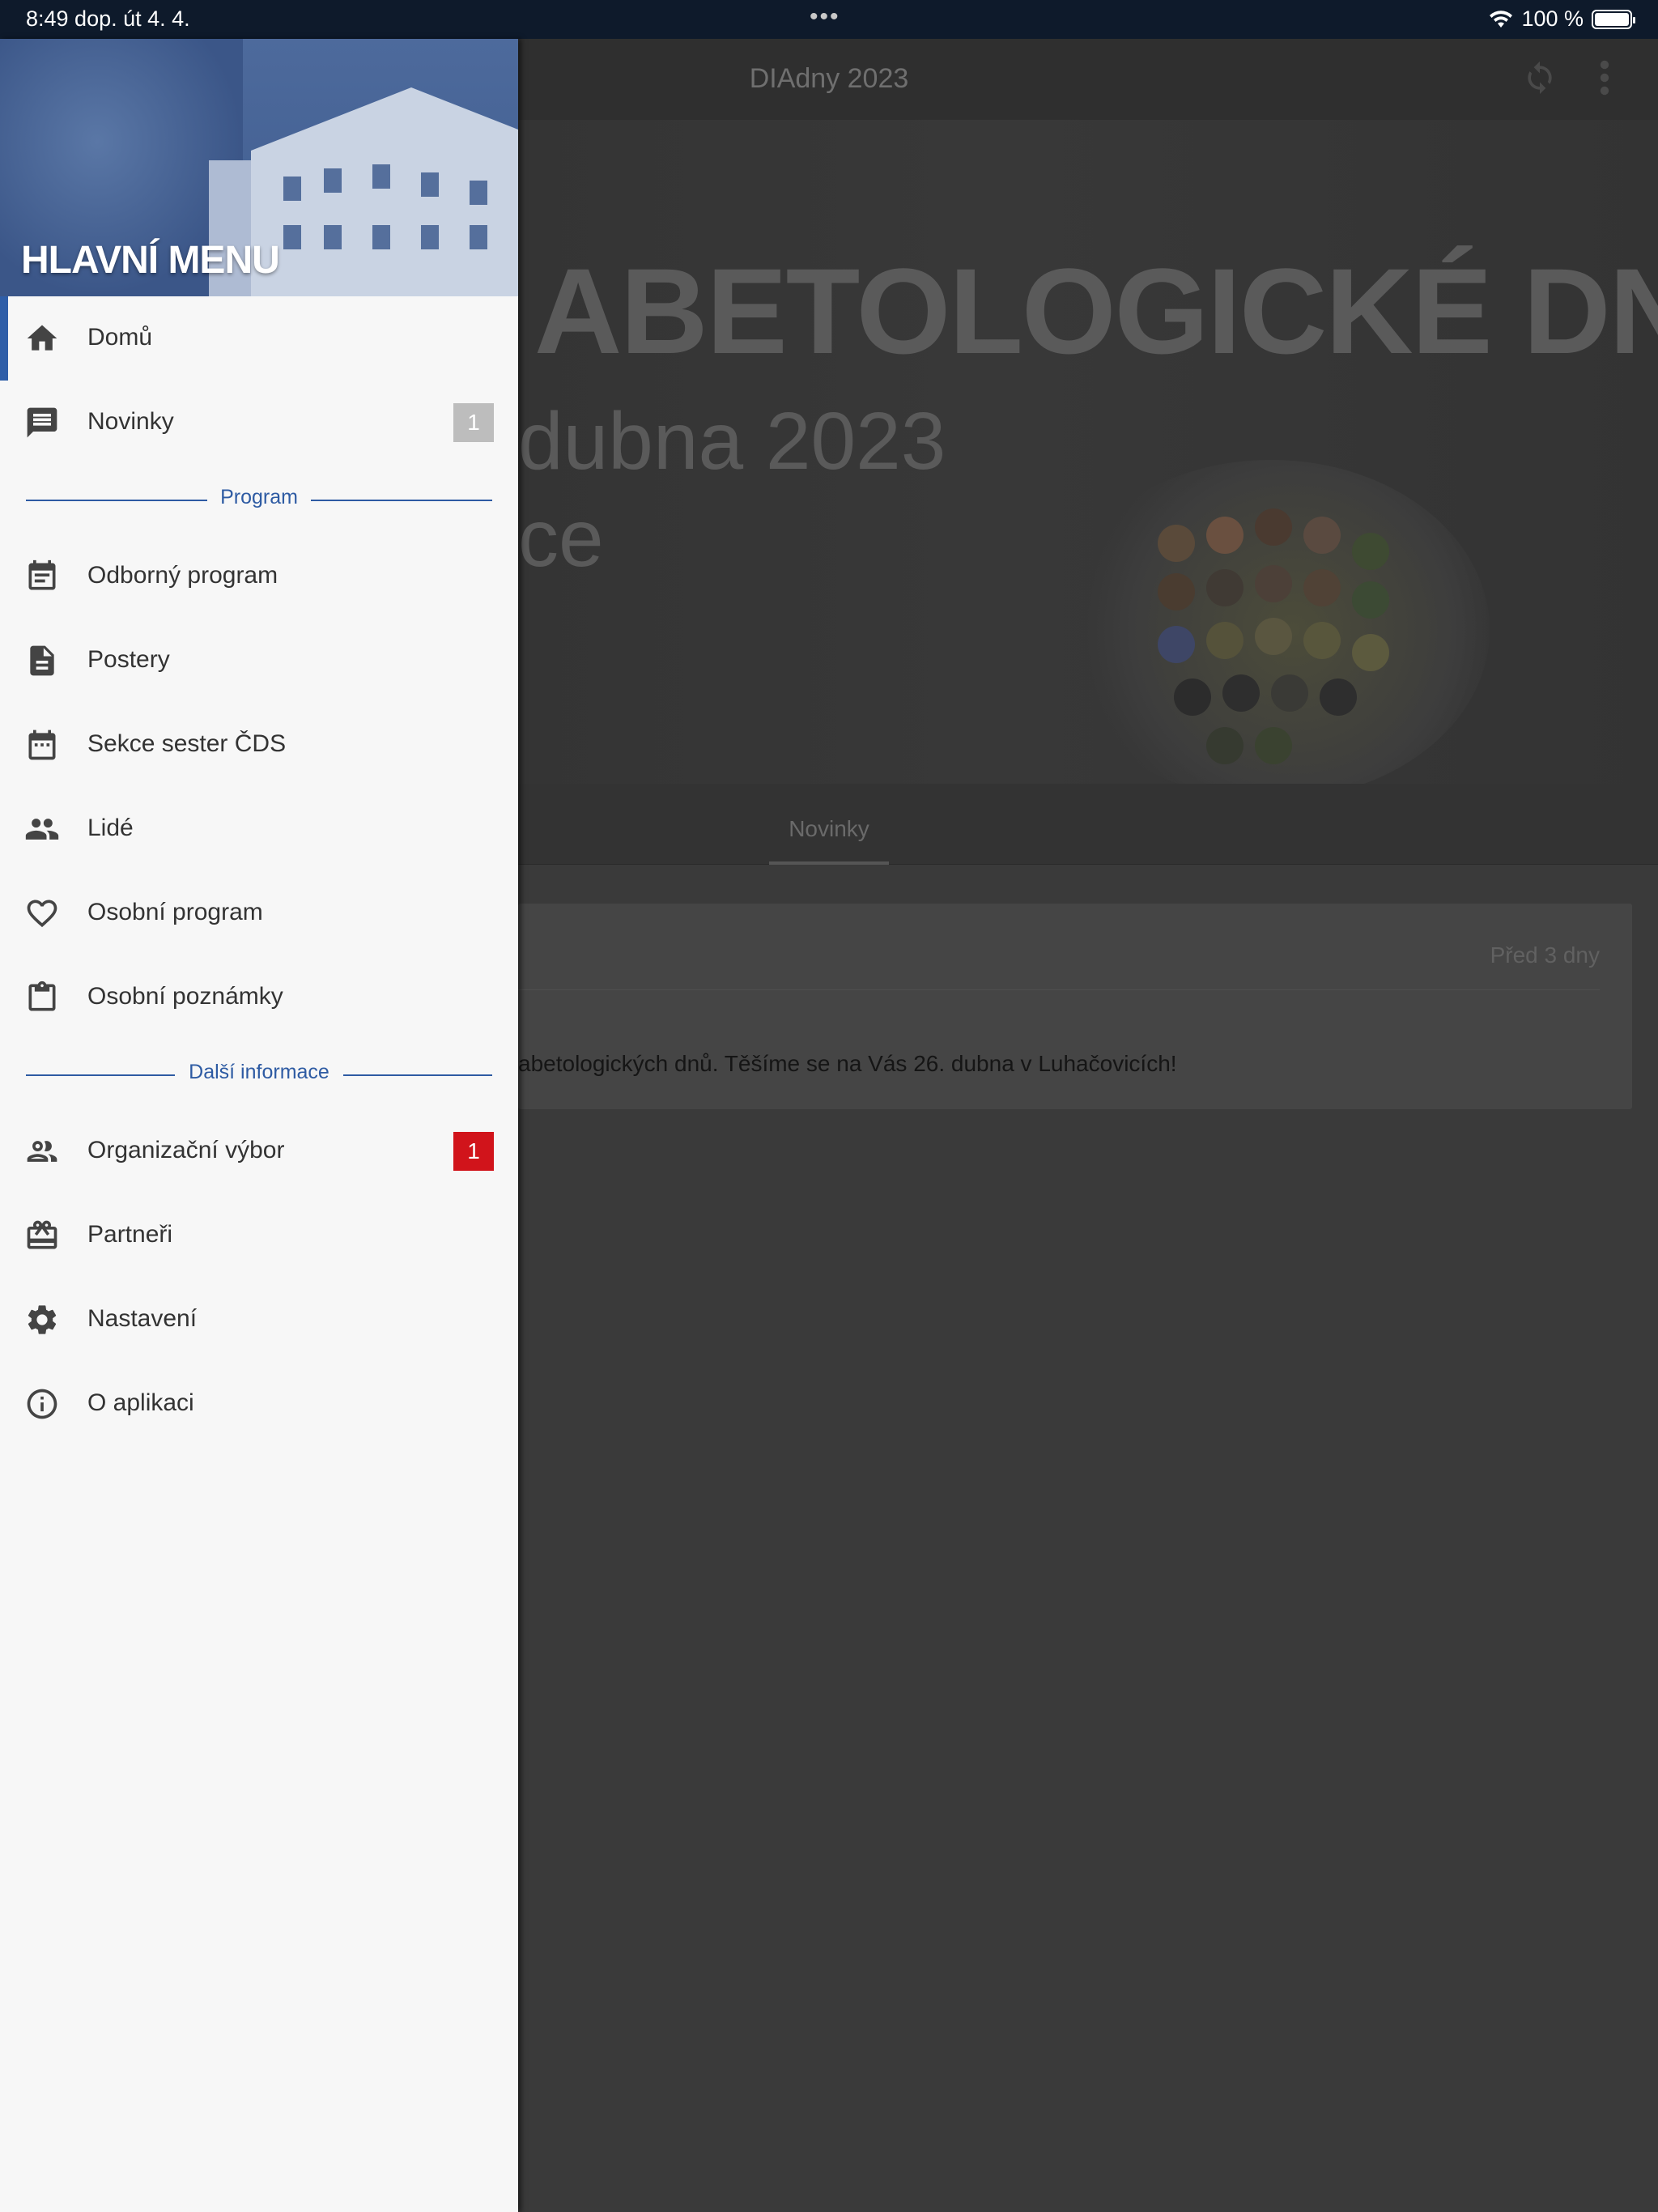  I want to click on hero-title: ABETOLOGICKÉ DNY, so click(1096, 311).